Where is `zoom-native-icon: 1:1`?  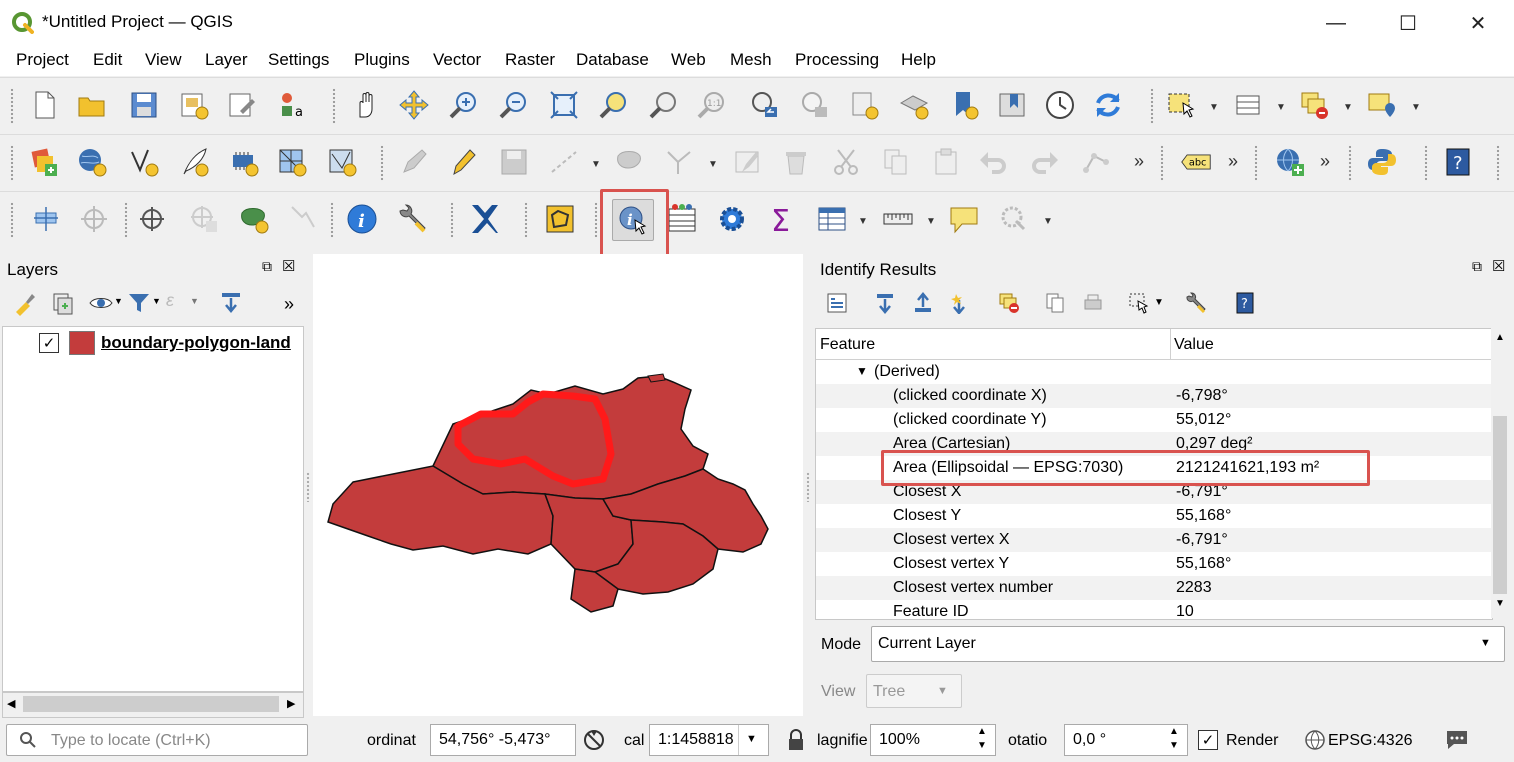
zoom-native-icon: 1:1 is located at coordinates (712, 105).